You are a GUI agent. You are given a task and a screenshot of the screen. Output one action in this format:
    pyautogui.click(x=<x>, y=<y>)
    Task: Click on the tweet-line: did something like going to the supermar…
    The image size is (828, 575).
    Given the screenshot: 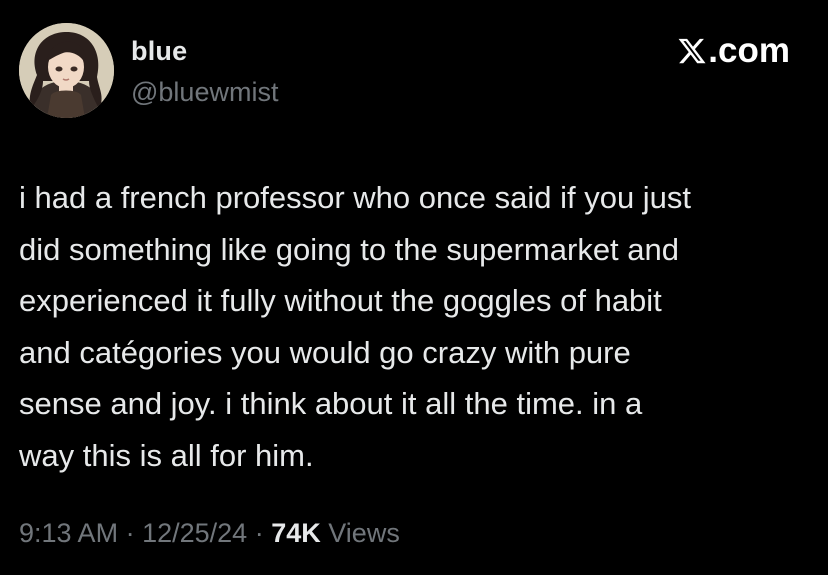 What is the action you would take?
    pyautogui.click(x=349, y=249)
    